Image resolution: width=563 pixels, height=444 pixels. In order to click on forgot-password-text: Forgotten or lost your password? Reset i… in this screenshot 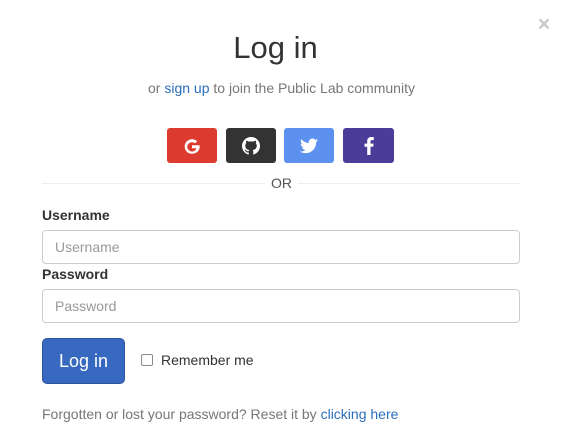, I will do `click(220, 414)`.